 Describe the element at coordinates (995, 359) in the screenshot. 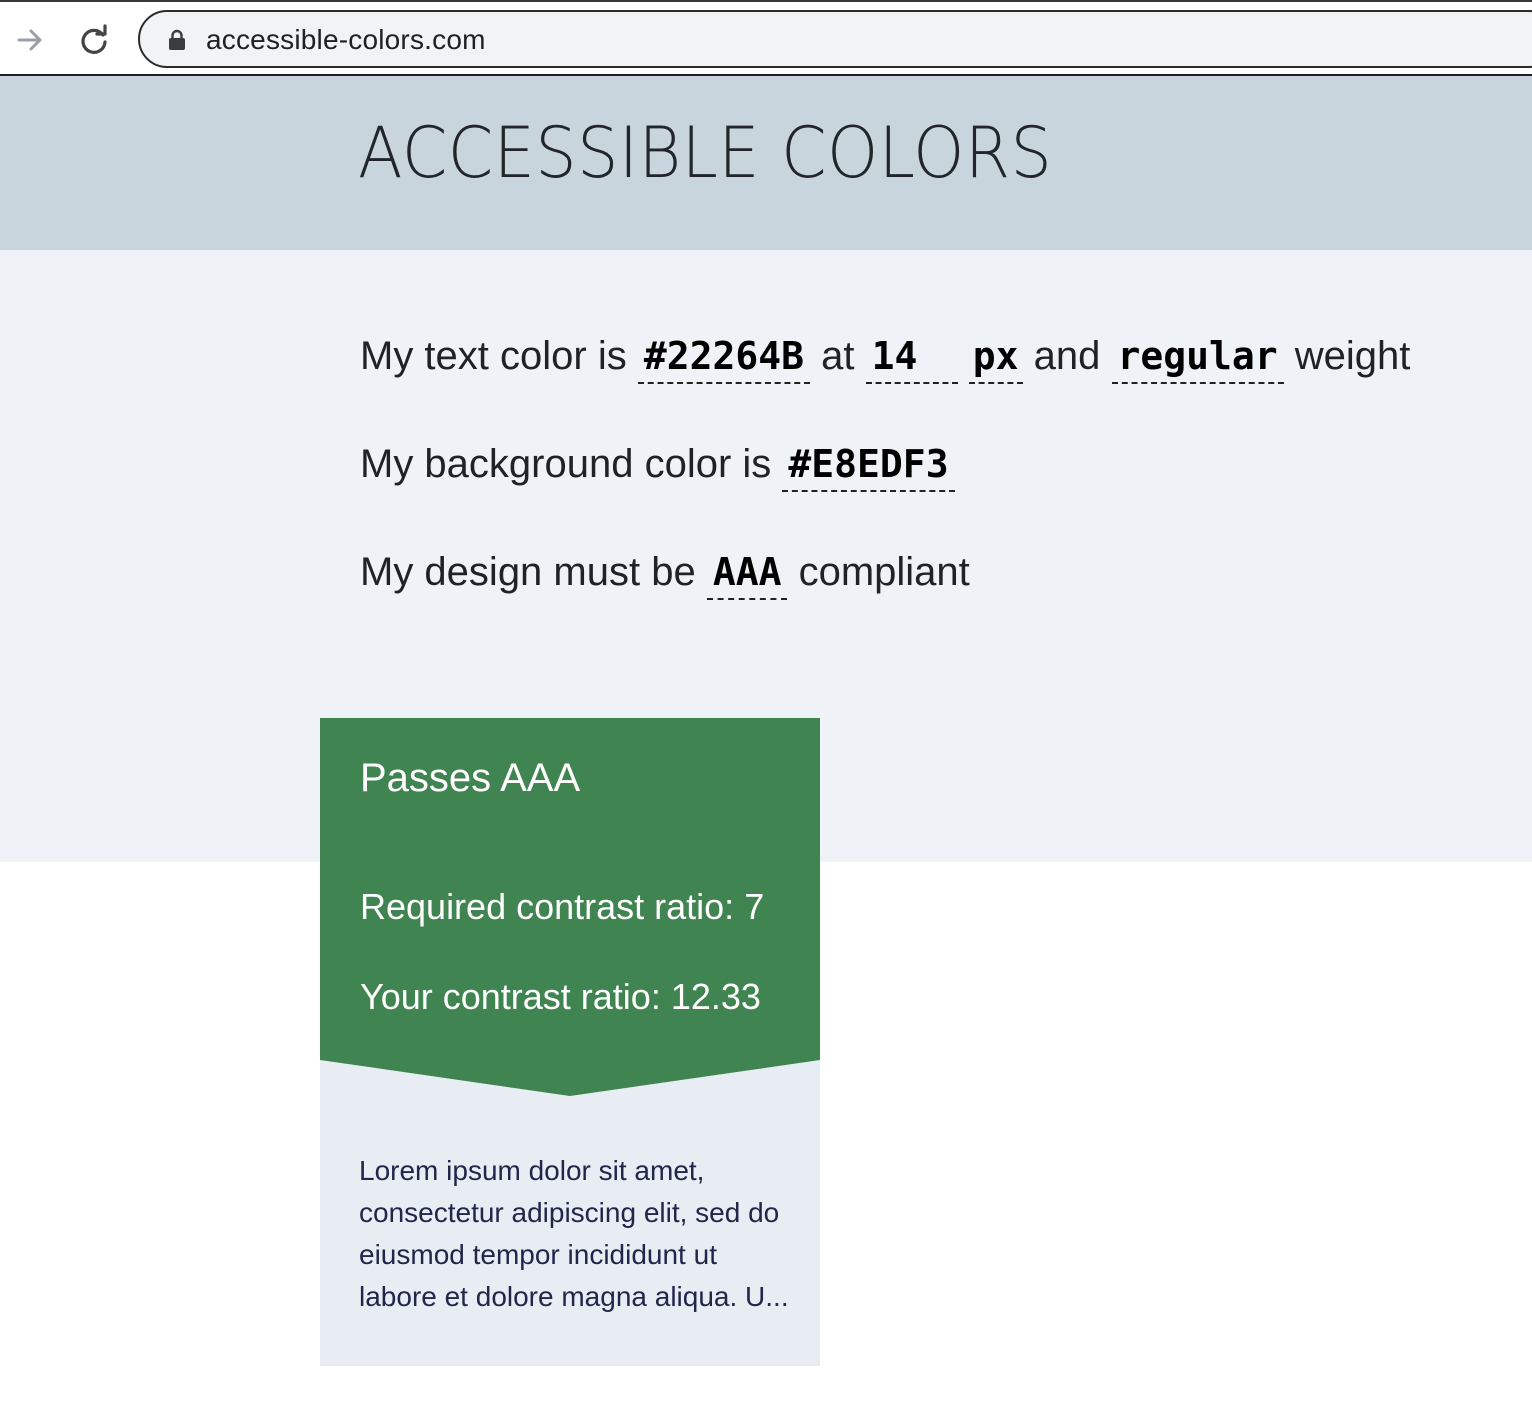

I see `font-unit-select: px` at that location.